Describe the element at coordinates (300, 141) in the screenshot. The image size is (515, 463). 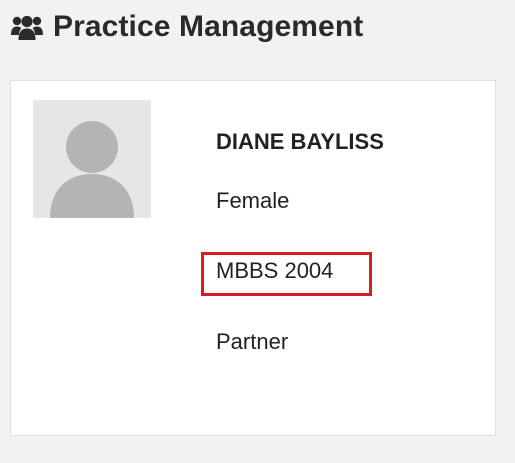
I see `profile-name: DIANE BAYLISS` at that location.